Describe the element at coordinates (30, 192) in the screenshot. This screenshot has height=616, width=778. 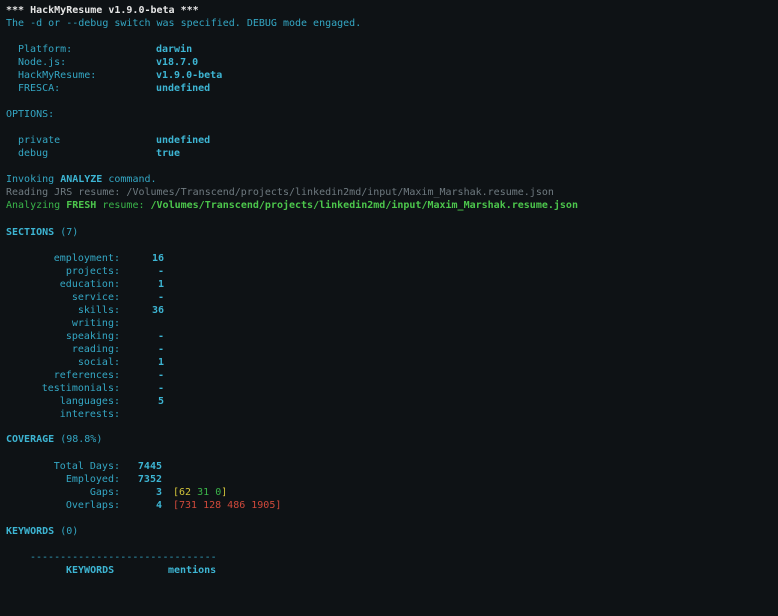
I see `reading-prefix: Reading` at that location.